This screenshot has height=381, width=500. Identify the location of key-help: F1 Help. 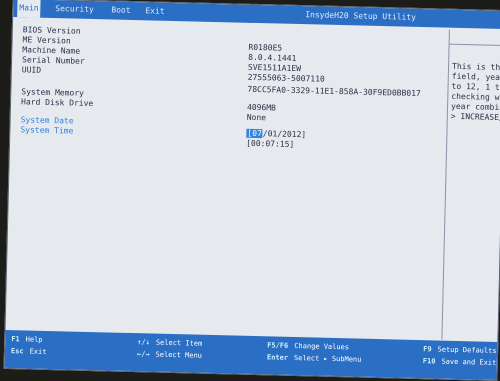
(26, 339).